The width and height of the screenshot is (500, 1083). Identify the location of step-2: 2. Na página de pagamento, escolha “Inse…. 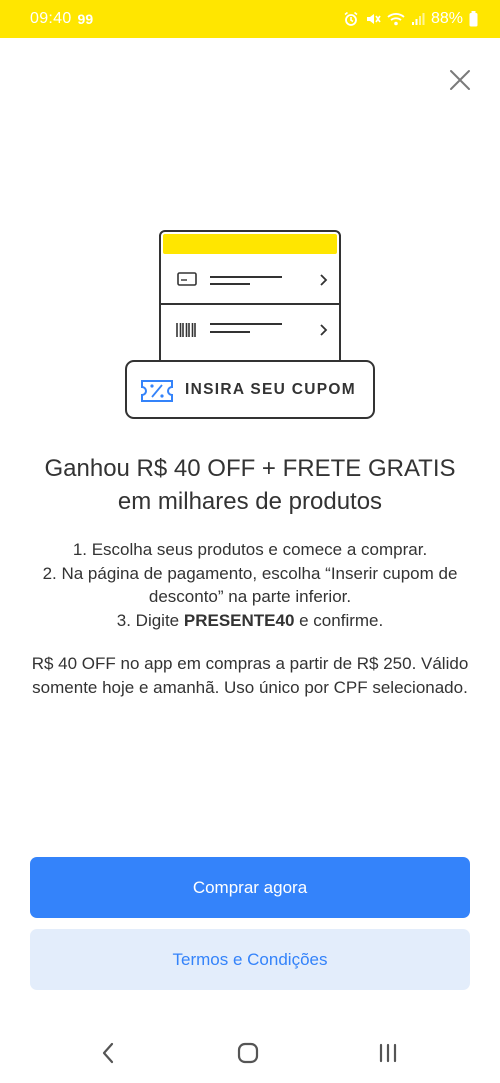
(250, 585).